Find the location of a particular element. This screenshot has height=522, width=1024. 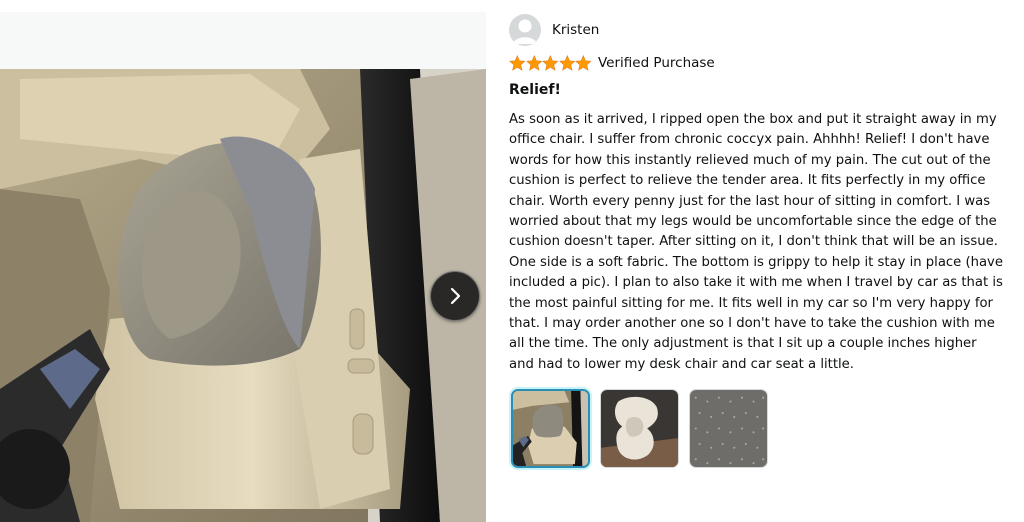

thumbnail-cushion-top-view is located at coordinates (639, 428).